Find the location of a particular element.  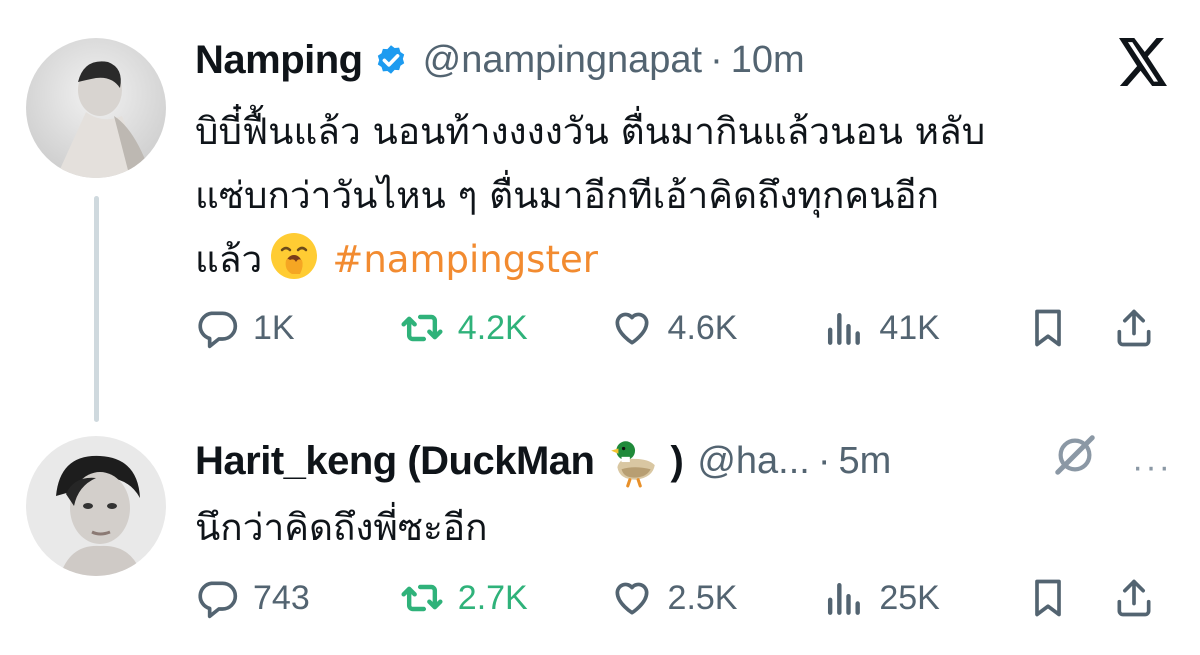

repost-button: 4.2K is located at coordinates (505, 328).